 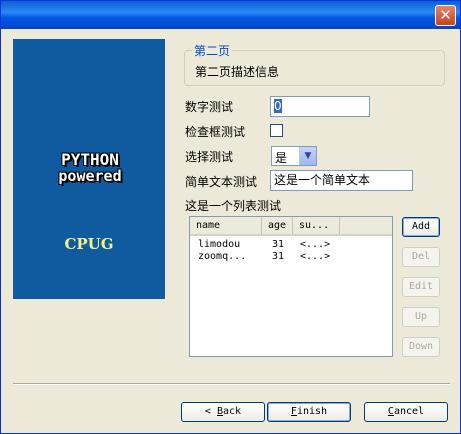 What do you see at coordinates (294, 156) in the screenshot?
I see `select-dropdown: 是 ▼` at bounding box center [294, 156].